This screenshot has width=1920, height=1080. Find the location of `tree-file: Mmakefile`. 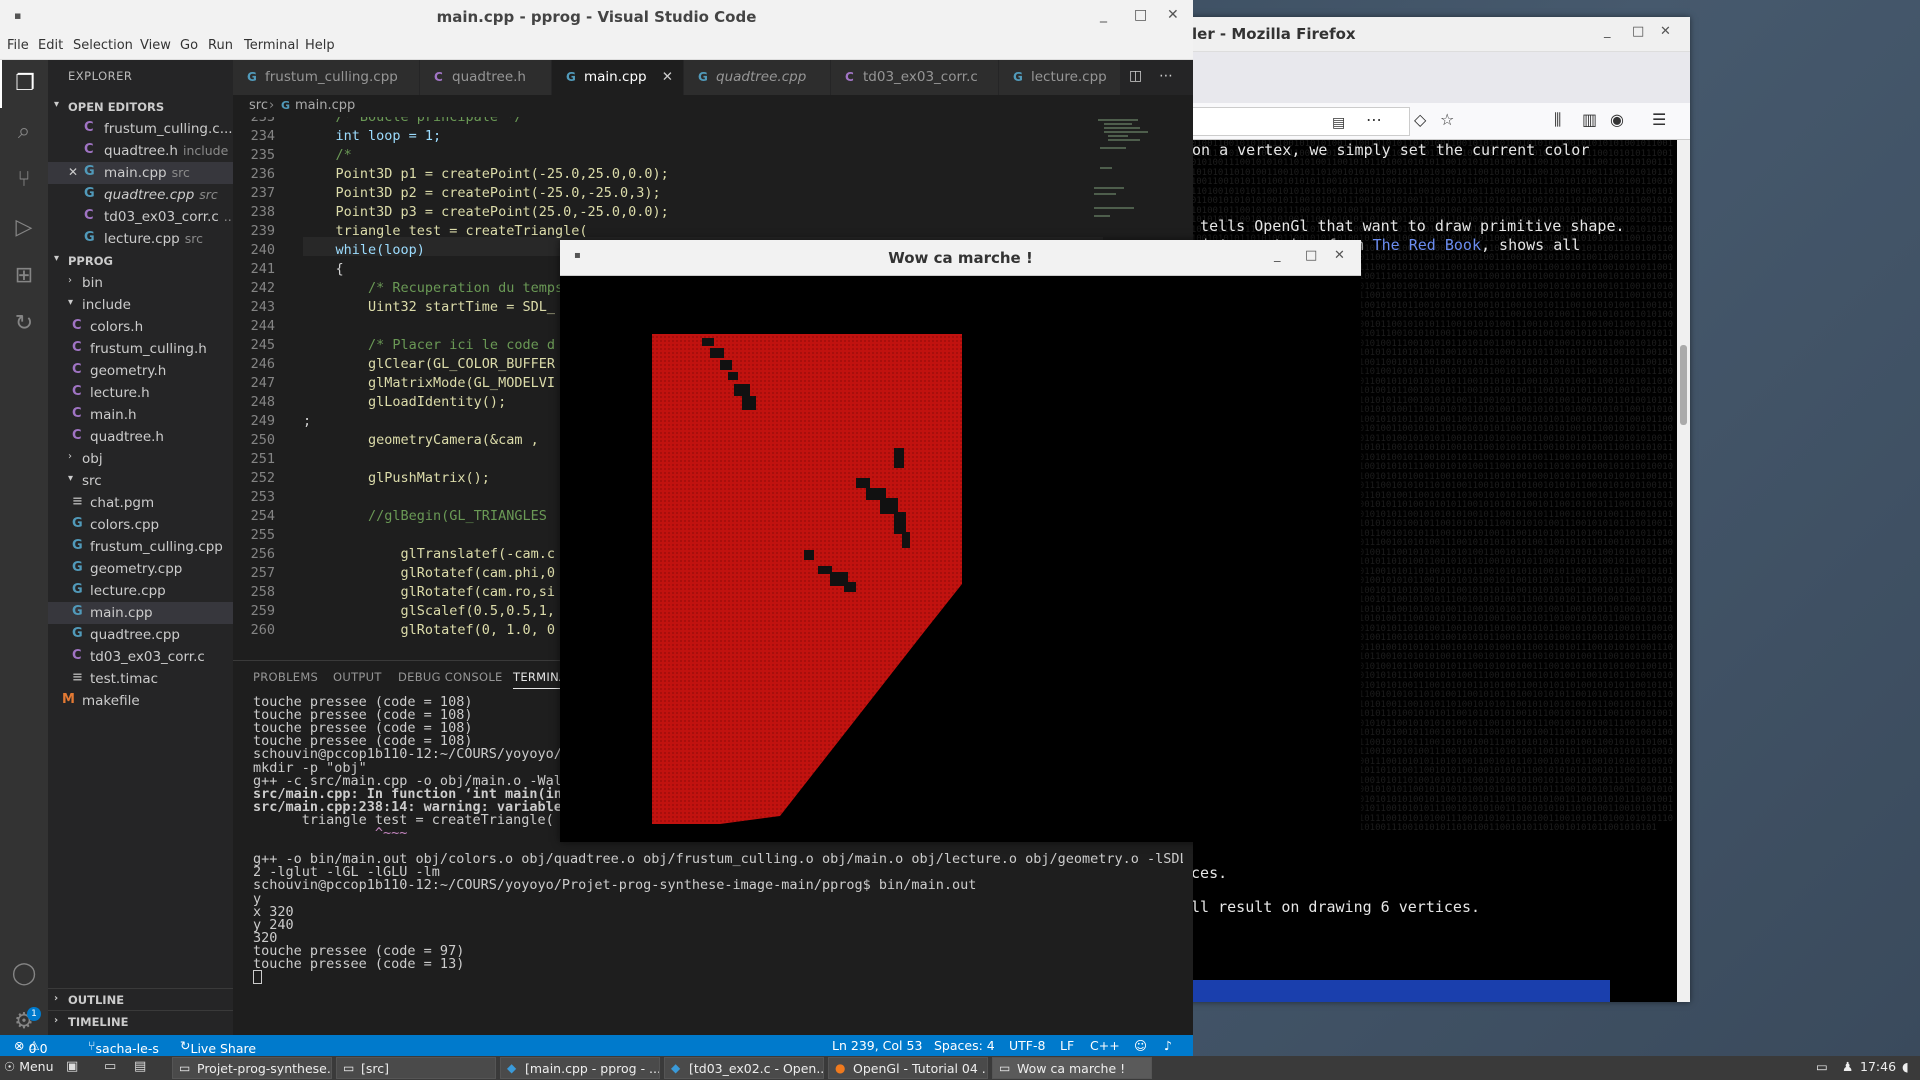

tree-file: Mmakefile is located at coordinates (140, 701).